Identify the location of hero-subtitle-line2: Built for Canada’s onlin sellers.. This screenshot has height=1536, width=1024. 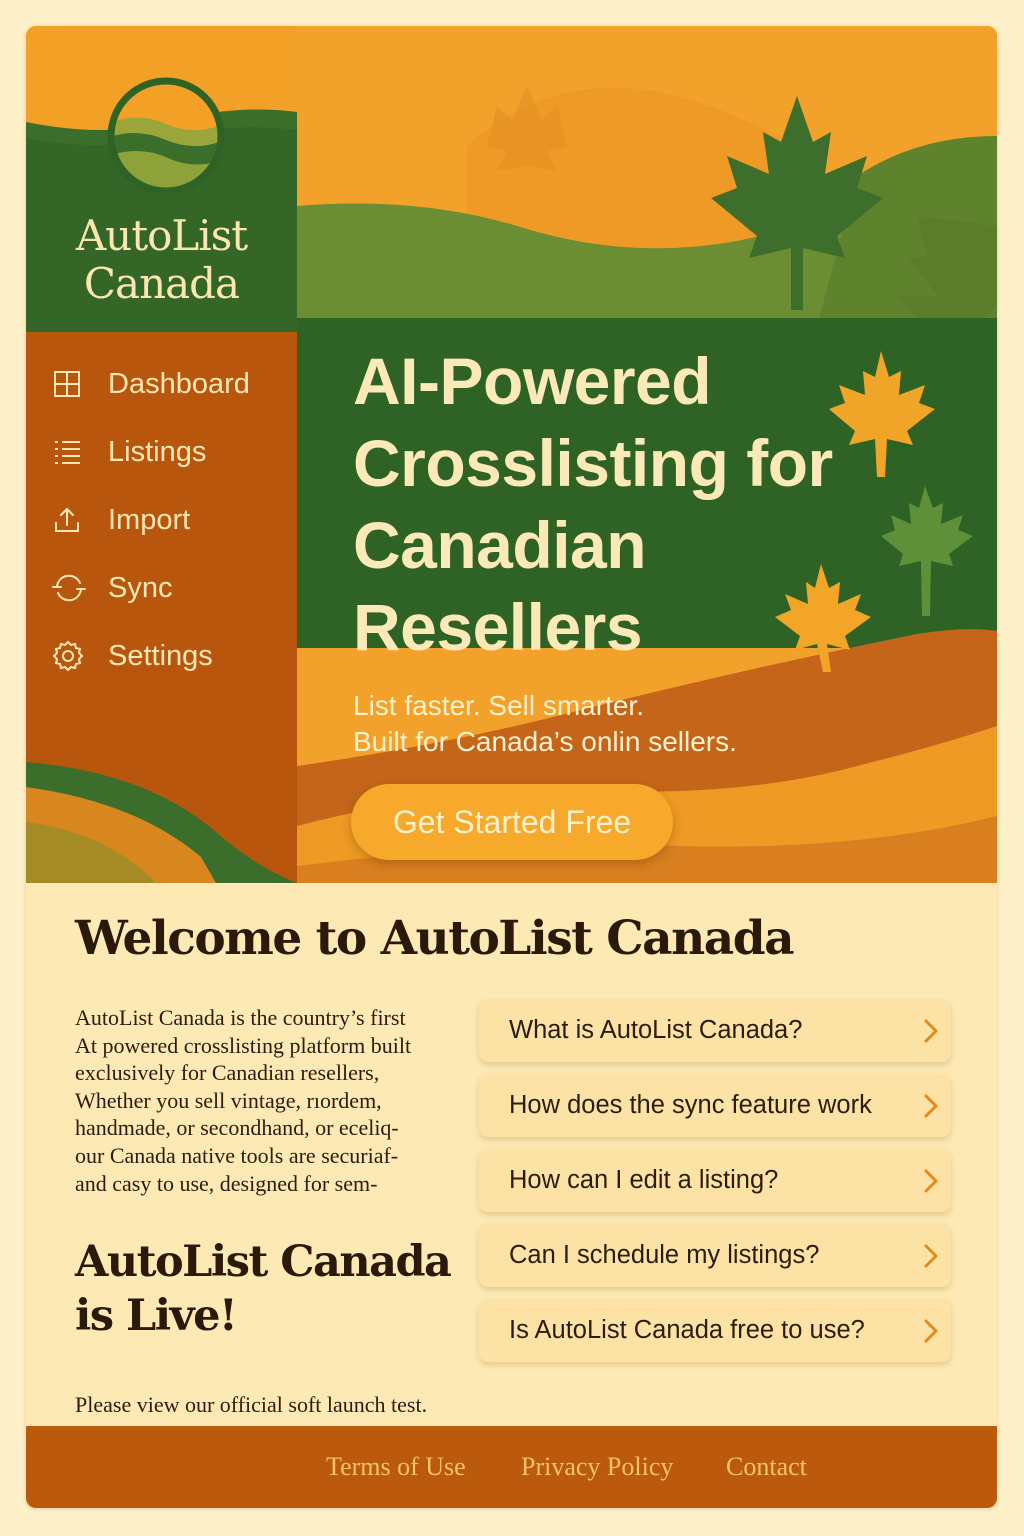
(545, 741).